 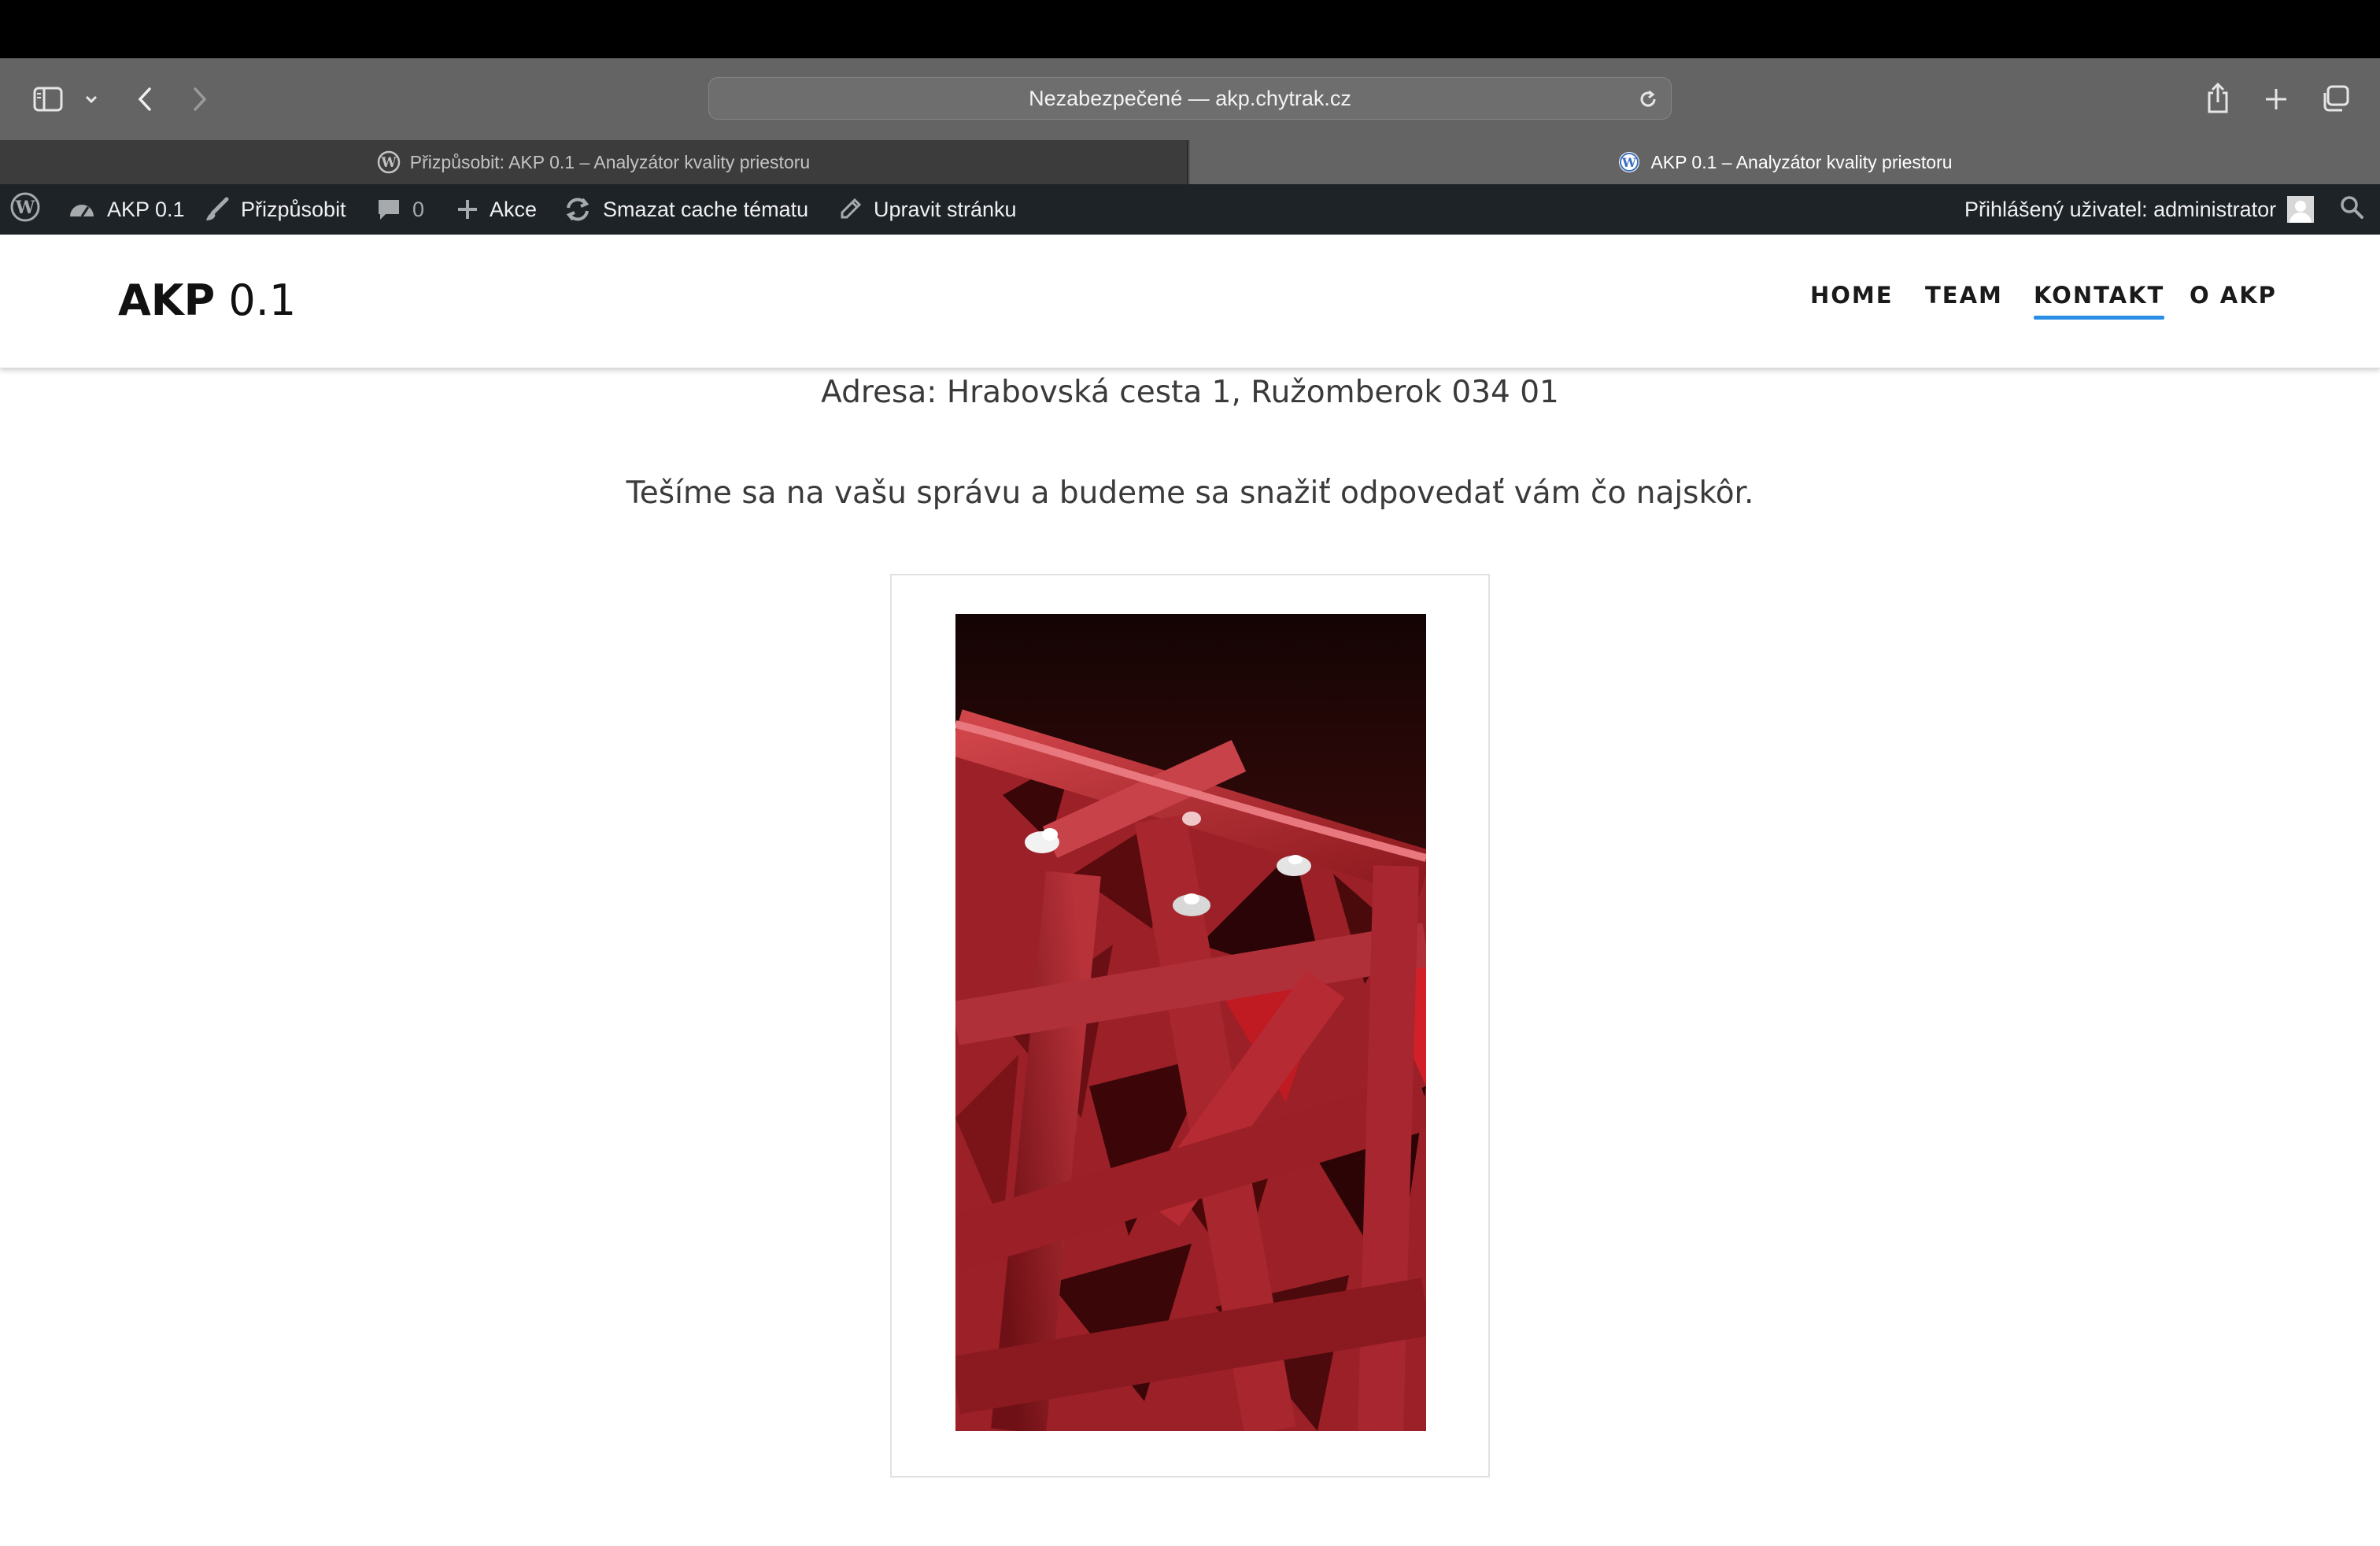 I want to click on site-title: AKP 0.1, so click(x=207, y=300).